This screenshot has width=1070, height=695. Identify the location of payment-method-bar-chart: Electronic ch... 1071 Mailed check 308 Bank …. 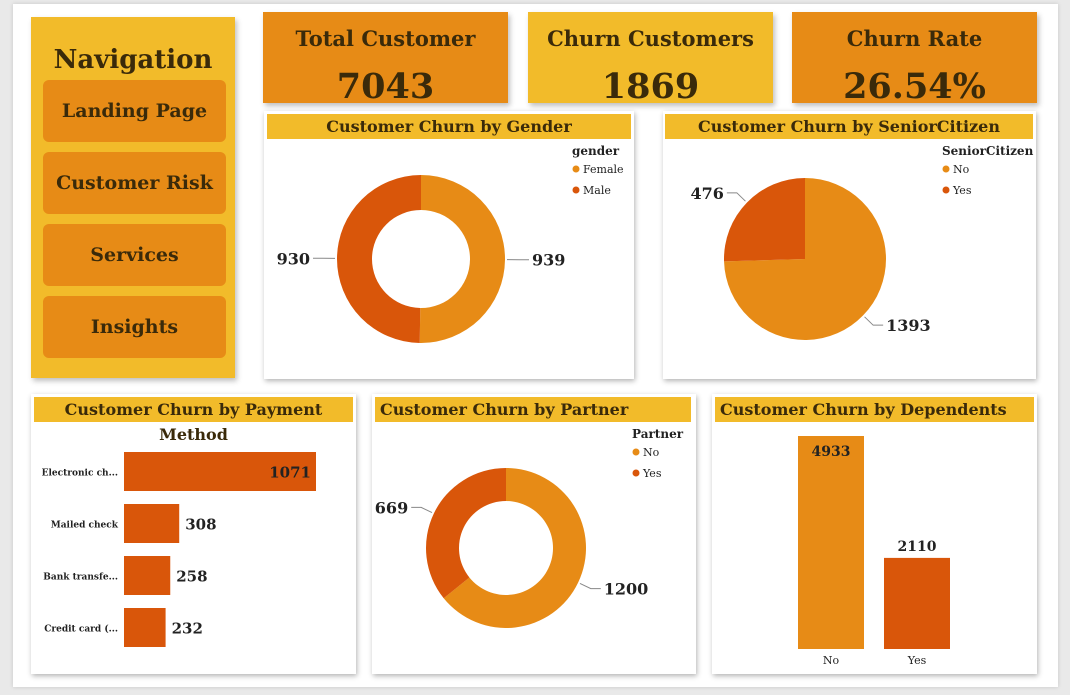
(179, 549).